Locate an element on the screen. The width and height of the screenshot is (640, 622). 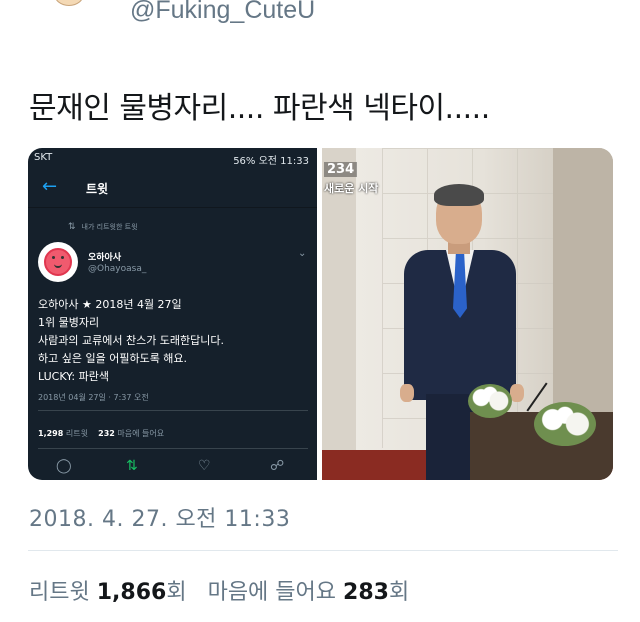
retweet-label: 리트윗 is located at coordinates (59, 592).